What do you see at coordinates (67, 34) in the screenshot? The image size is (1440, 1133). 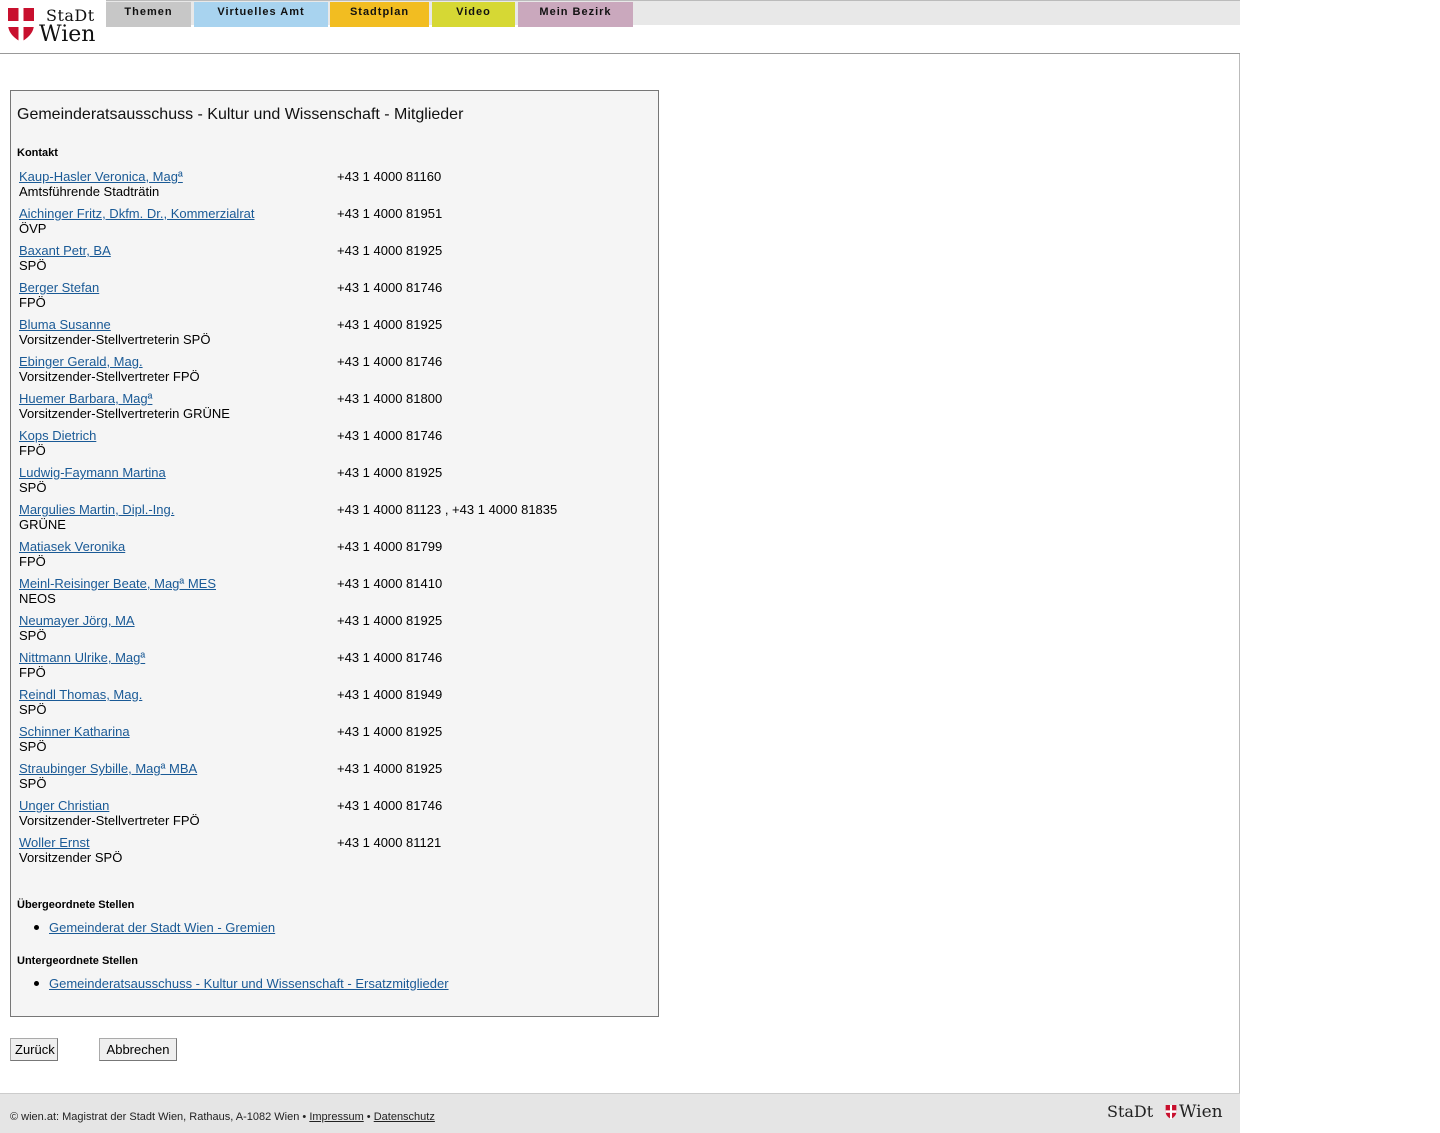 I see `logo-text-wien: Wien` at bounding box center [67, 34].